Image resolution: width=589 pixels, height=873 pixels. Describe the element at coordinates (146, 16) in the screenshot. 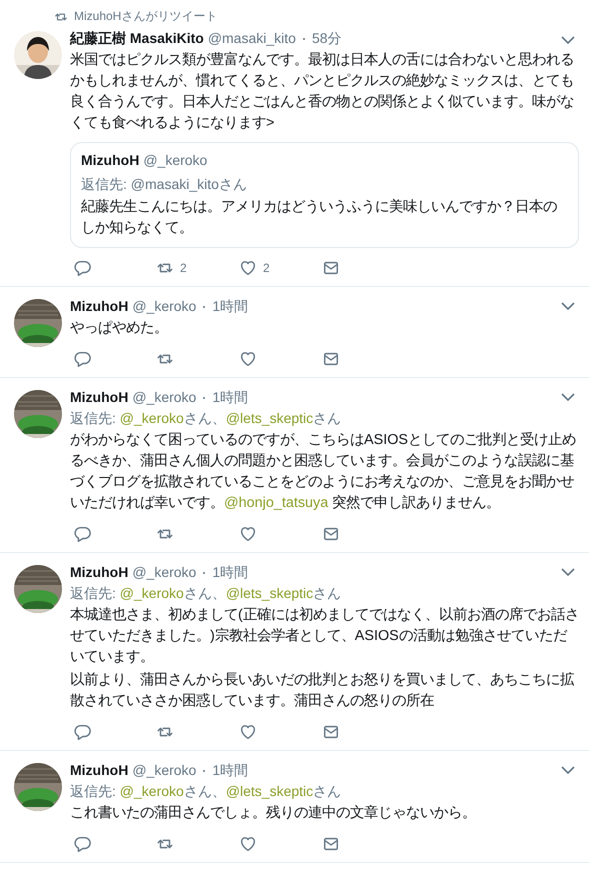

I see `retweet-notice: MizuhoHさんがリツイート` at that location.